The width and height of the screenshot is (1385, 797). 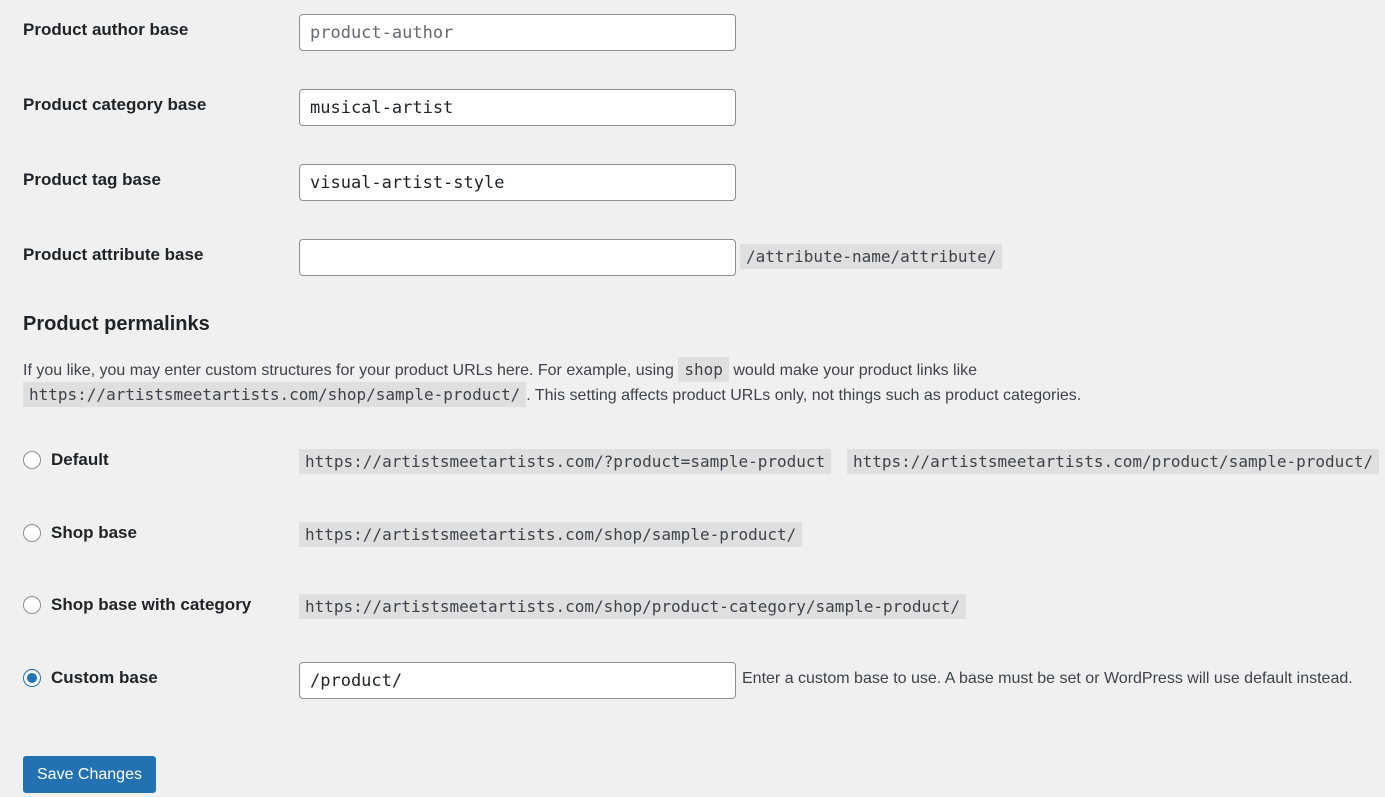 What do you see at coordinates (94, 532) in the screenshot?
I see `radio-shop-base-label: Shop base` at bounding box center [94, 532].